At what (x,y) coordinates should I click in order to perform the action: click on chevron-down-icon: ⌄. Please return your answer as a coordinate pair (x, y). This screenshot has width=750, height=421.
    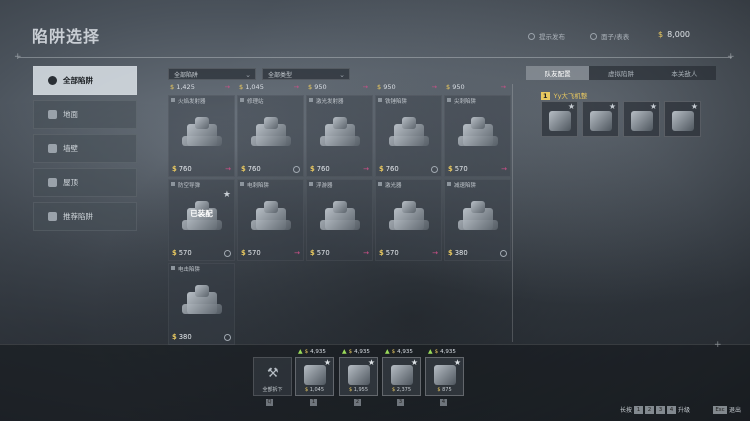
    Looking at the image, I should click on (248, 75).